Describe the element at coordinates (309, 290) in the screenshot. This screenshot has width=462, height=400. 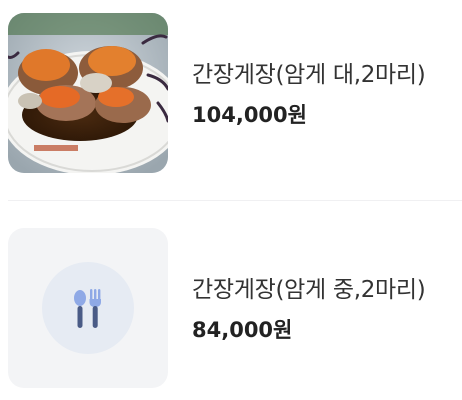
I see `menu-item-name: 간장게장(암게 중,2마리)` at that location.